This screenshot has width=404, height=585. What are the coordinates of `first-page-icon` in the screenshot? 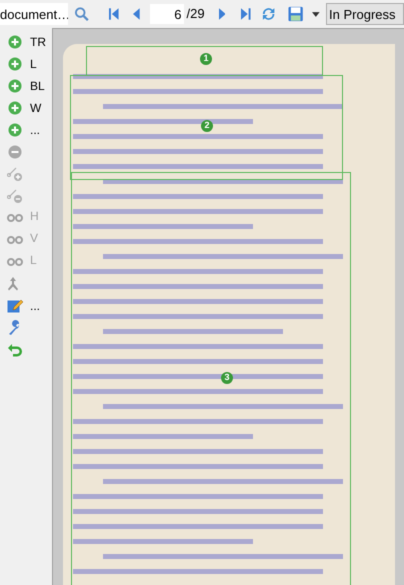 It's located at (114, 14).